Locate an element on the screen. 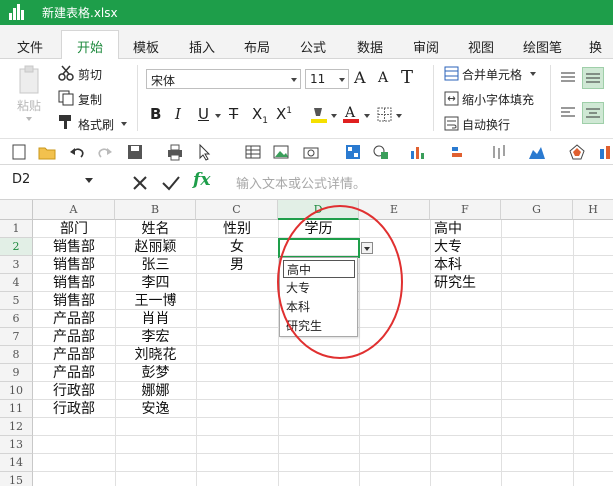  row-header-6: 6 is located at coordinates (16, 319).